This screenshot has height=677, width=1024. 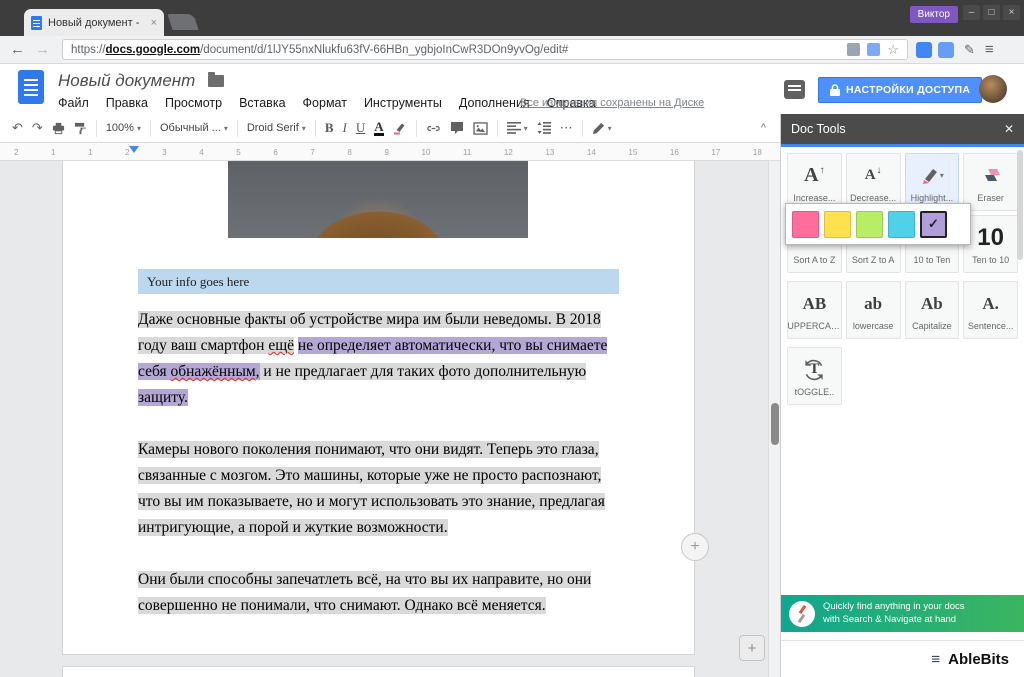 What do you see at coordinates (37, 128) in the screenshot?
I see `redo-icon: ↷` at bounding box center [37, 128].